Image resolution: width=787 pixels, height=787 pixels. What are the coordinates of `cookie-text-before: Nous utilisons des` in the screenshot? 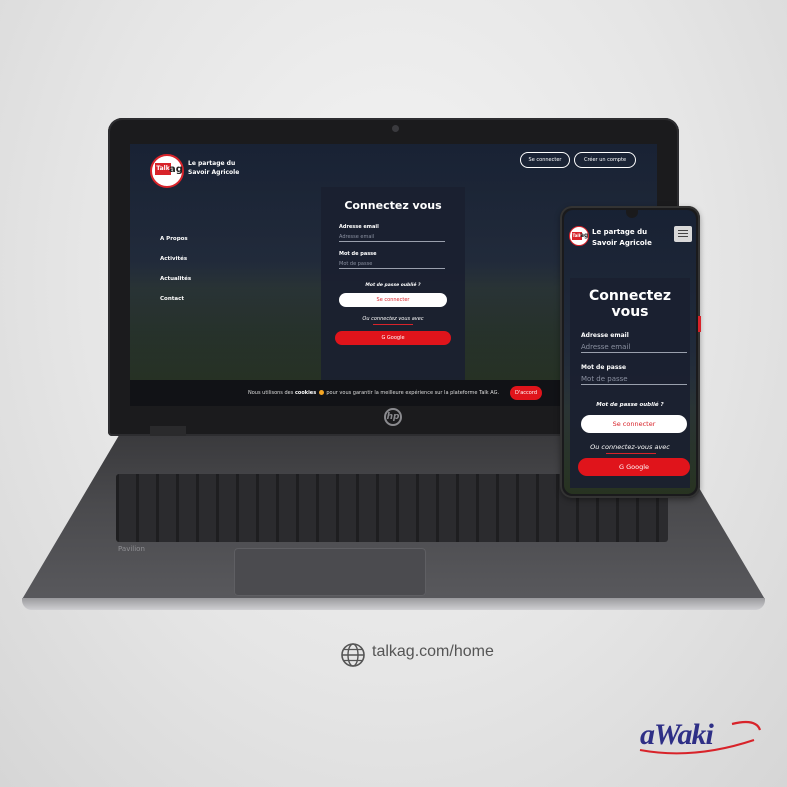 It's located at (271, 393).